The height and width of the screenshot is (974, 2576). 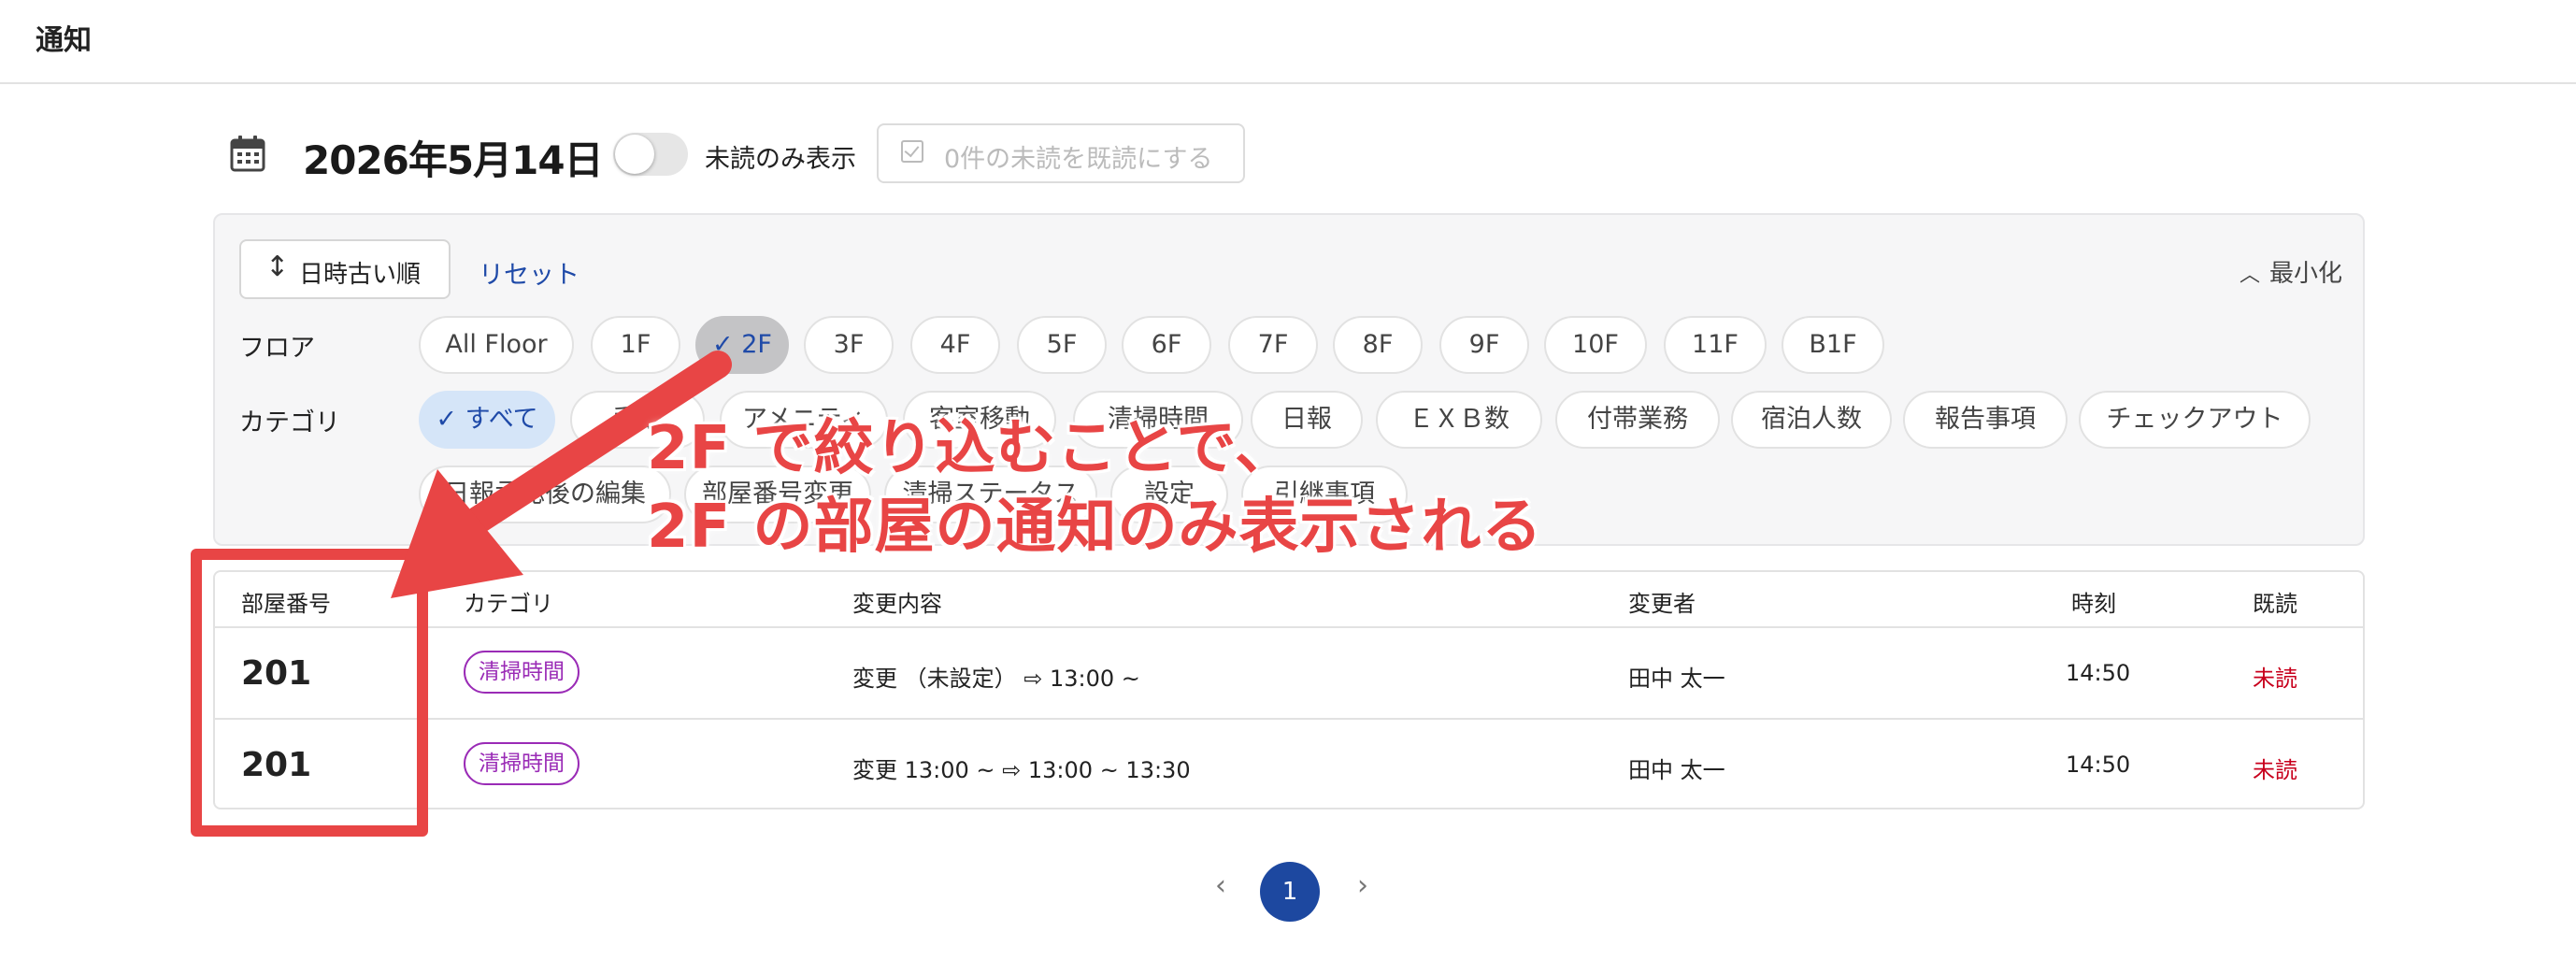 What do you see at coordinates (248, 153) in the screenshot?
I see `calendar-icon` at bounding box center [248, 153].